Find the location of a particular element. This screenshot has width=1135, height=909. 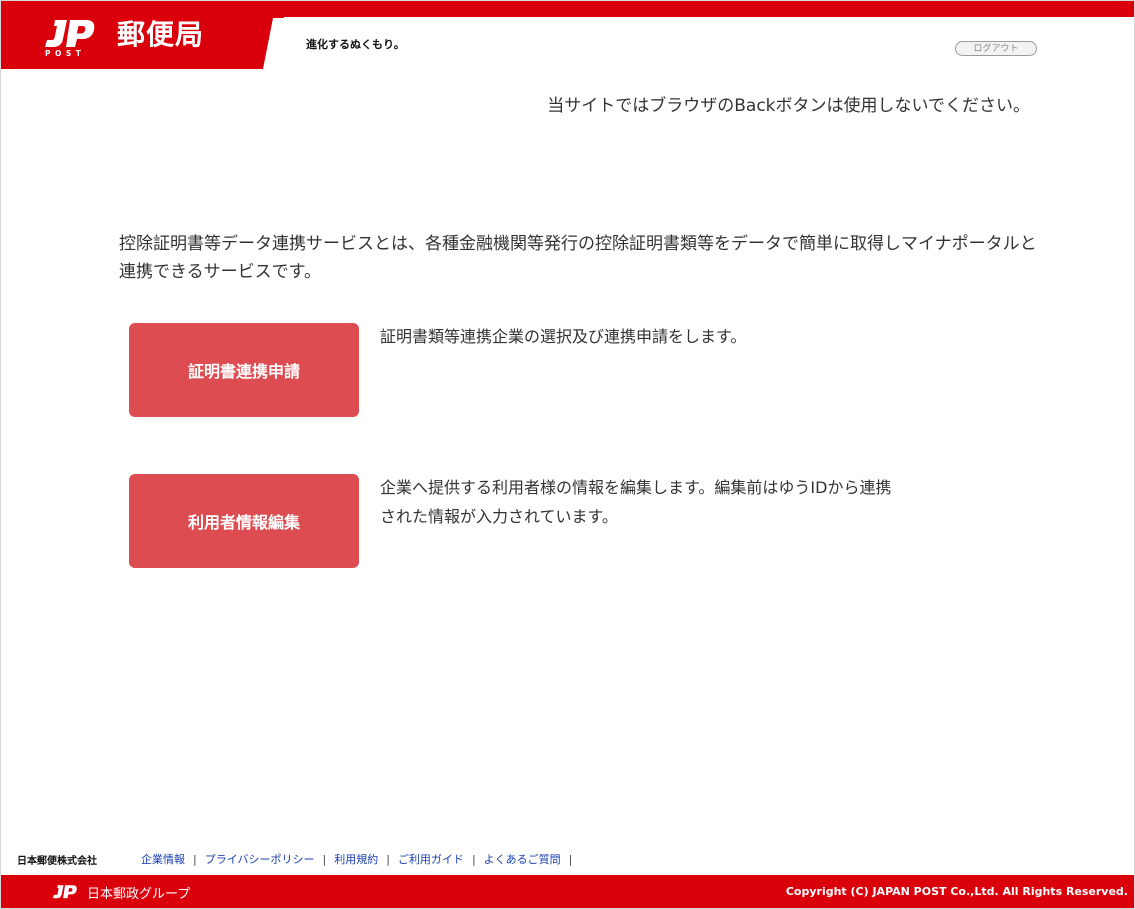

user-info-edit-button: 利用者情報編集 is located at coordinates (244, 521).